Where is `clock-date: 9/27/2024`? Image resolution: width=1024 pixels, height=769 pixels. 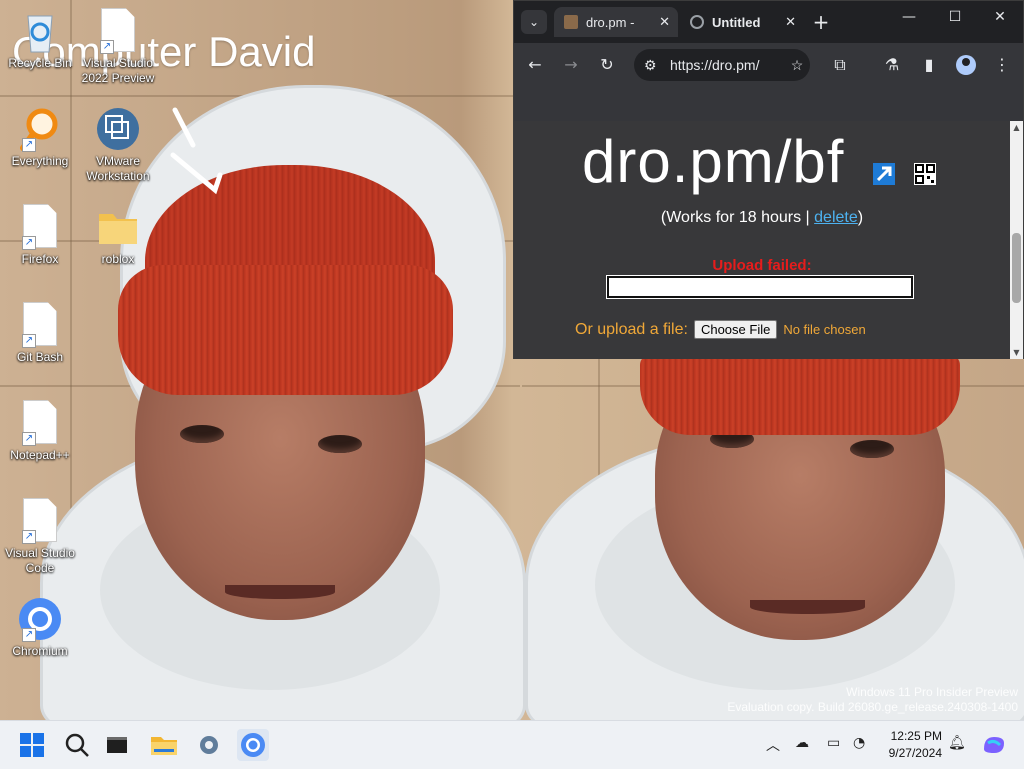
clock-date: 9/27/2024 is located at coordinates (915, 753).